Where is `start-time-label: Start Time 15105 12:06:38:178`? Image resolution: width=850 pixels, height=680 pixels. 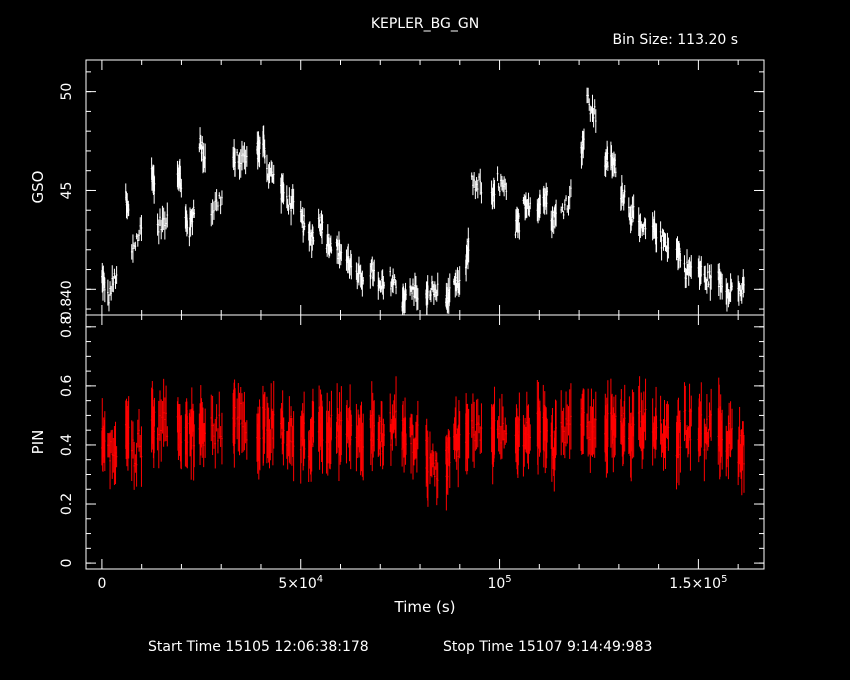
start-time-label: Start Time 15105 12:06:38:178 is located at coordinates (258, 647).